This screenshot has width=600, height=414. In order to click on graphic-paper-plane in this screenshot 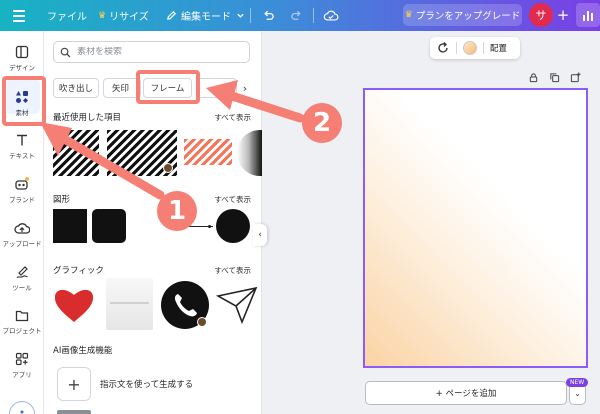, I will do `click(237, 305)`.